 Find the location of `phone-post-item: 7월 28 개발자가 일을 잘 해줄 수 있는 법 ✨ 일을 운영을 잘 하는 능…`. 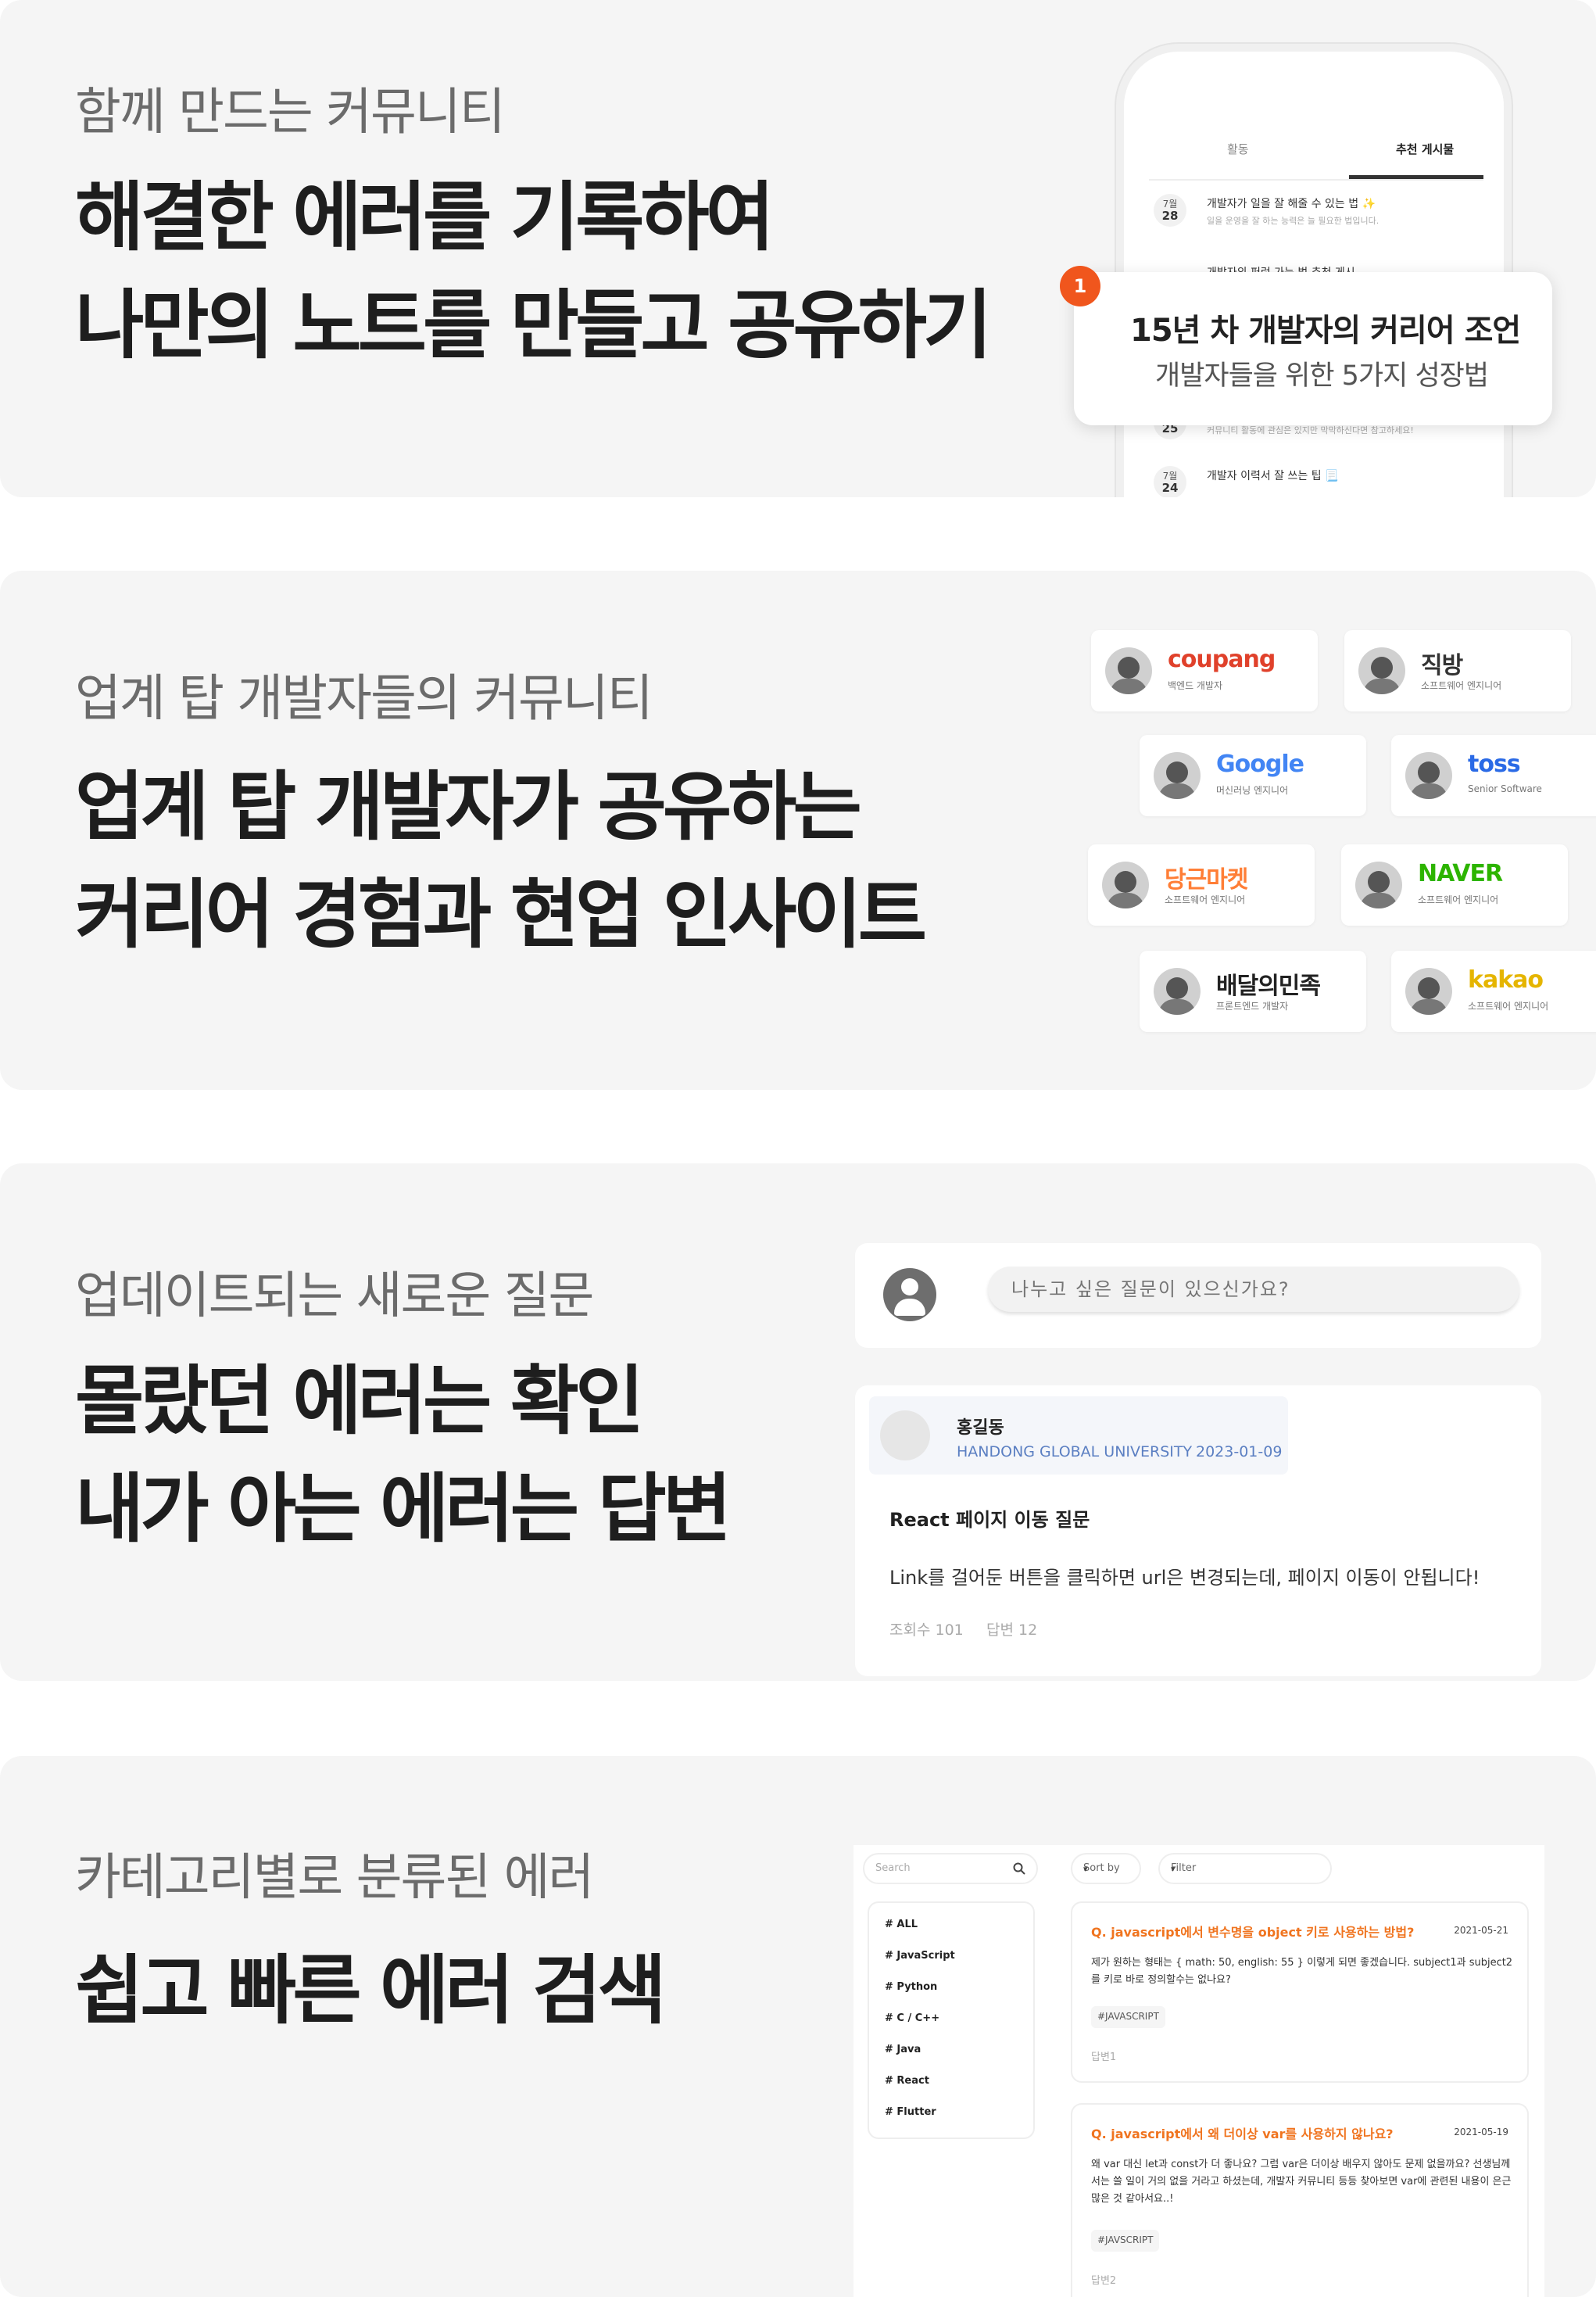

phone-post-item: 7월 28 개발자가 일을 잘 해줄 수 있는 법 ✨ 일을 운영을 잘 하는 능… is located at coordinates (1318, 217).